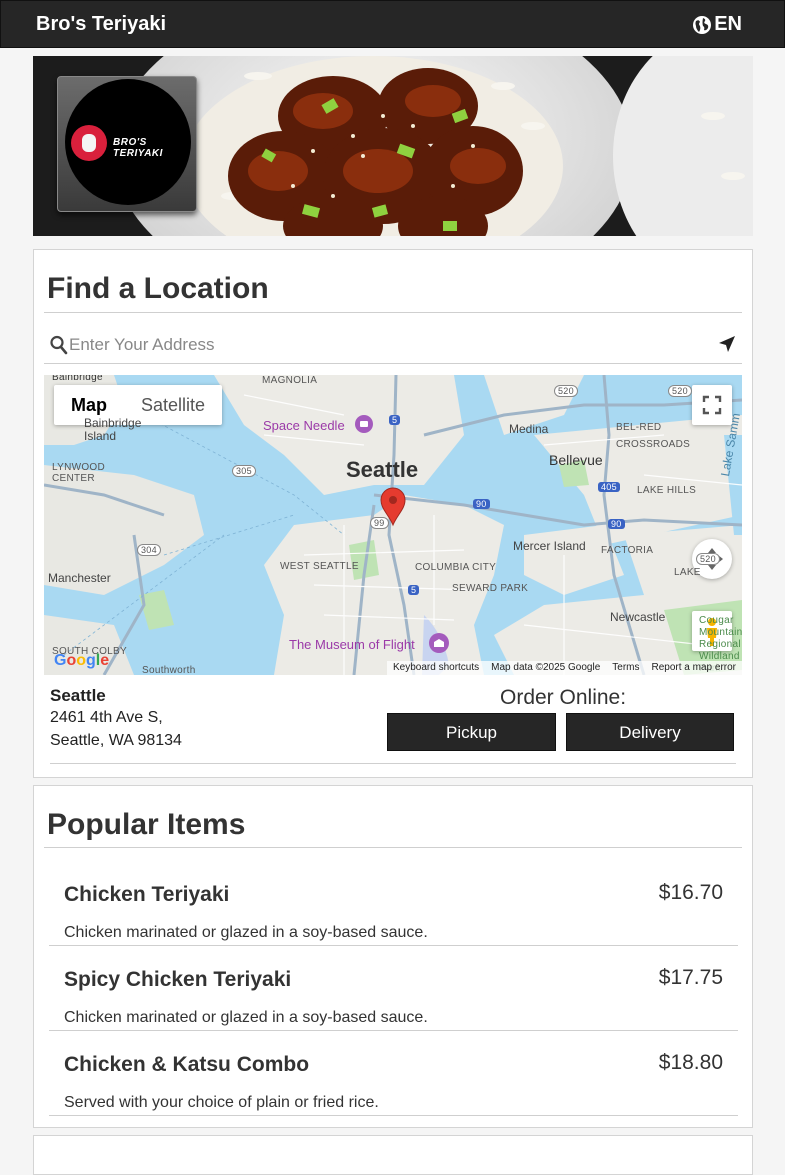  What do you see at coordinates (158, 288) in the screenshot?
I see `section-title-find-location: Find a Location` at bounding box center [158, 288].